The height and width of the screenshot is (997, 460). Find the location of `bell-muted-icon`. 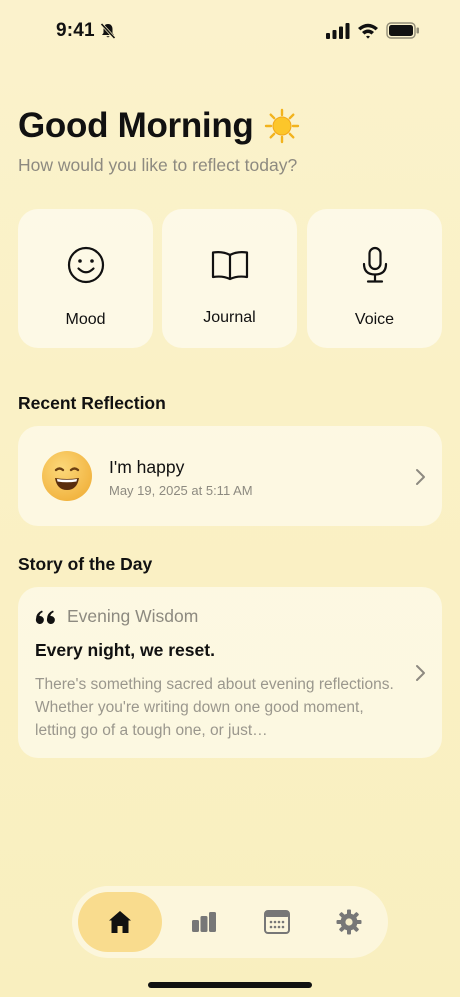

bell-muted-icon is located at coordinates (108, 31).